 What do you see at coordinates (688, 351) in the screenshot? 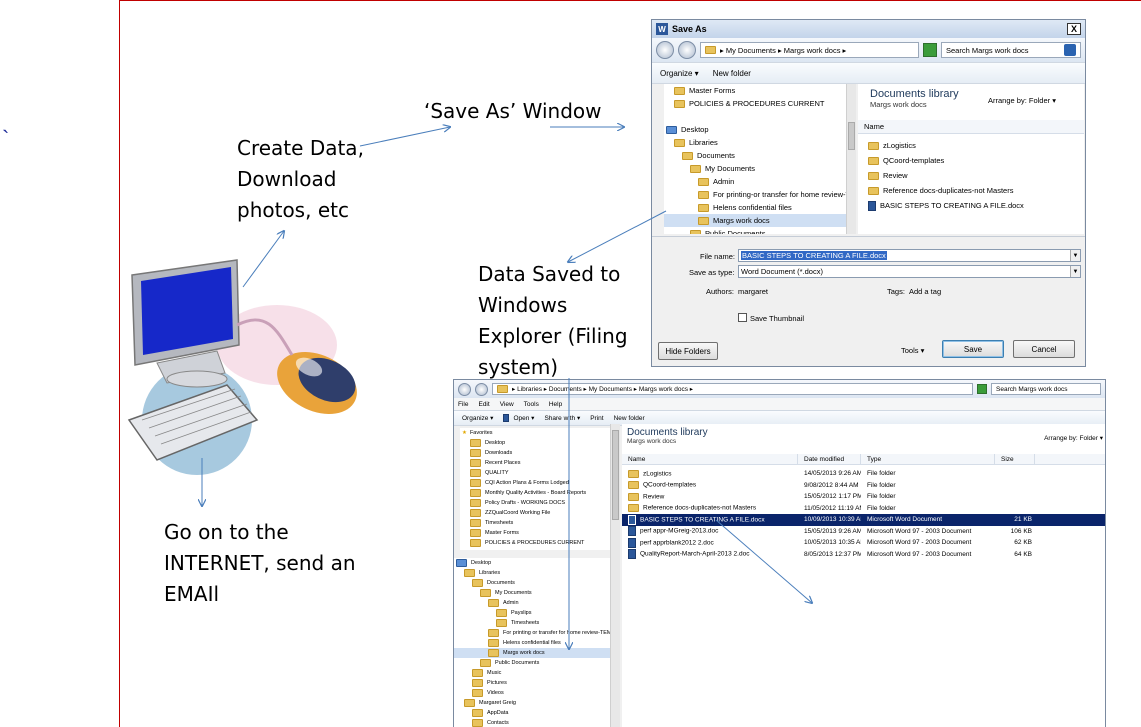
I see `hide-folders-button: Hide Folders` at bounding box center [688, 351].